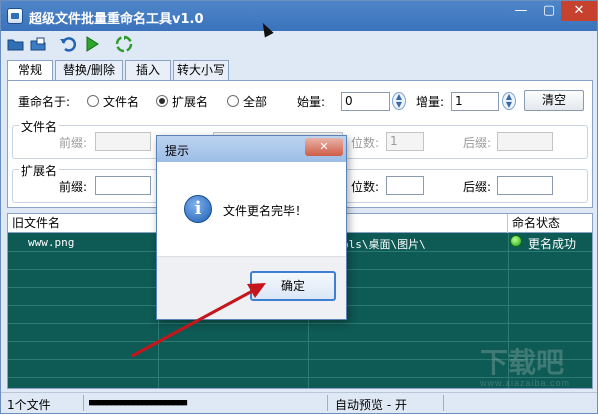 Image resolution: width=598 pixels, height=414 pixels. Describe the element at coordinates (162, 101) in the screenshot. I see `radio-extension` at that location.